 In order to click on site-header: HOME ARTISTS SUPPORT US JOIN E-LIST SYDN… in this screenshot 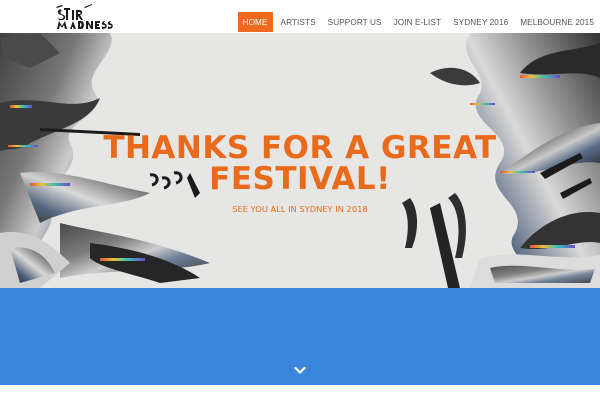, I will do `click(300, 16)`.